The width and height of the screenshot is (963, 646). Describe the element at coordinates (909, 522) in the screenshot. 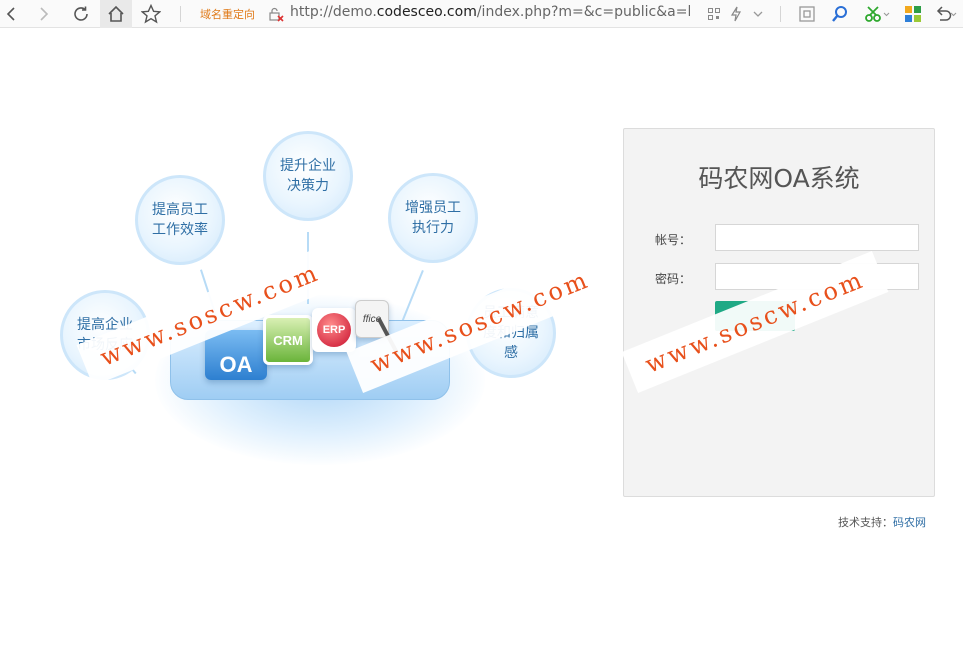

I see `support-link: 码农网` at that location.